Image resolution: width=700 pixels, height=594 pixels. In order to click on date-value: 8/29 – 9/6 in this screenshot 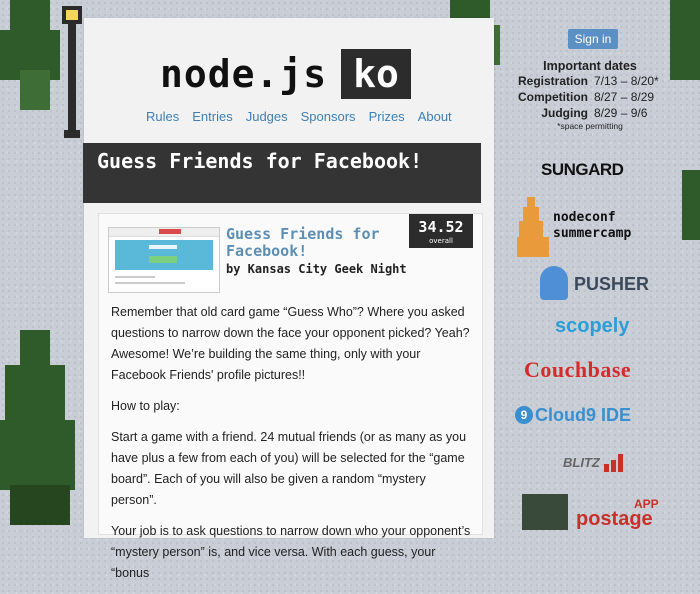, I will do `click(621, 113)`.